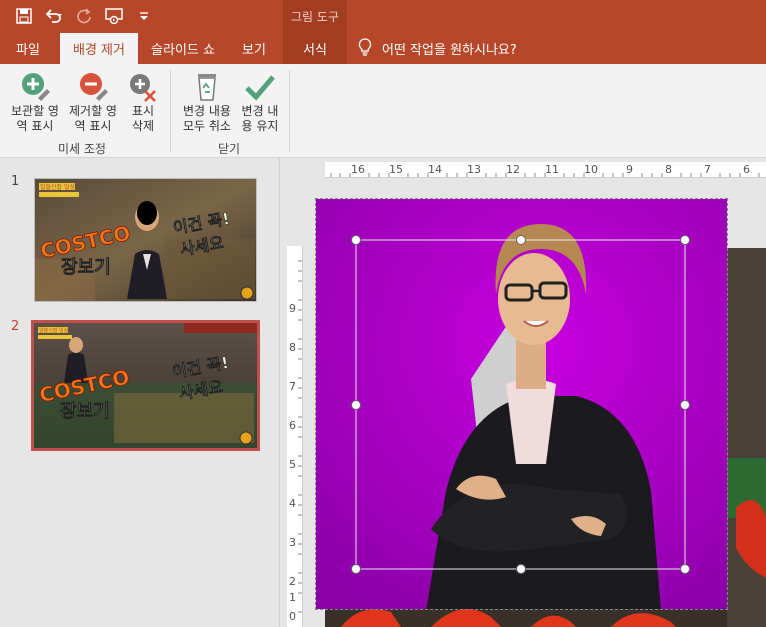 The width and height of the screenshot is (766, 627). Describe the element at coordinates (474, 169) in the screenshot. I see `ruler-label: 13` at that location.